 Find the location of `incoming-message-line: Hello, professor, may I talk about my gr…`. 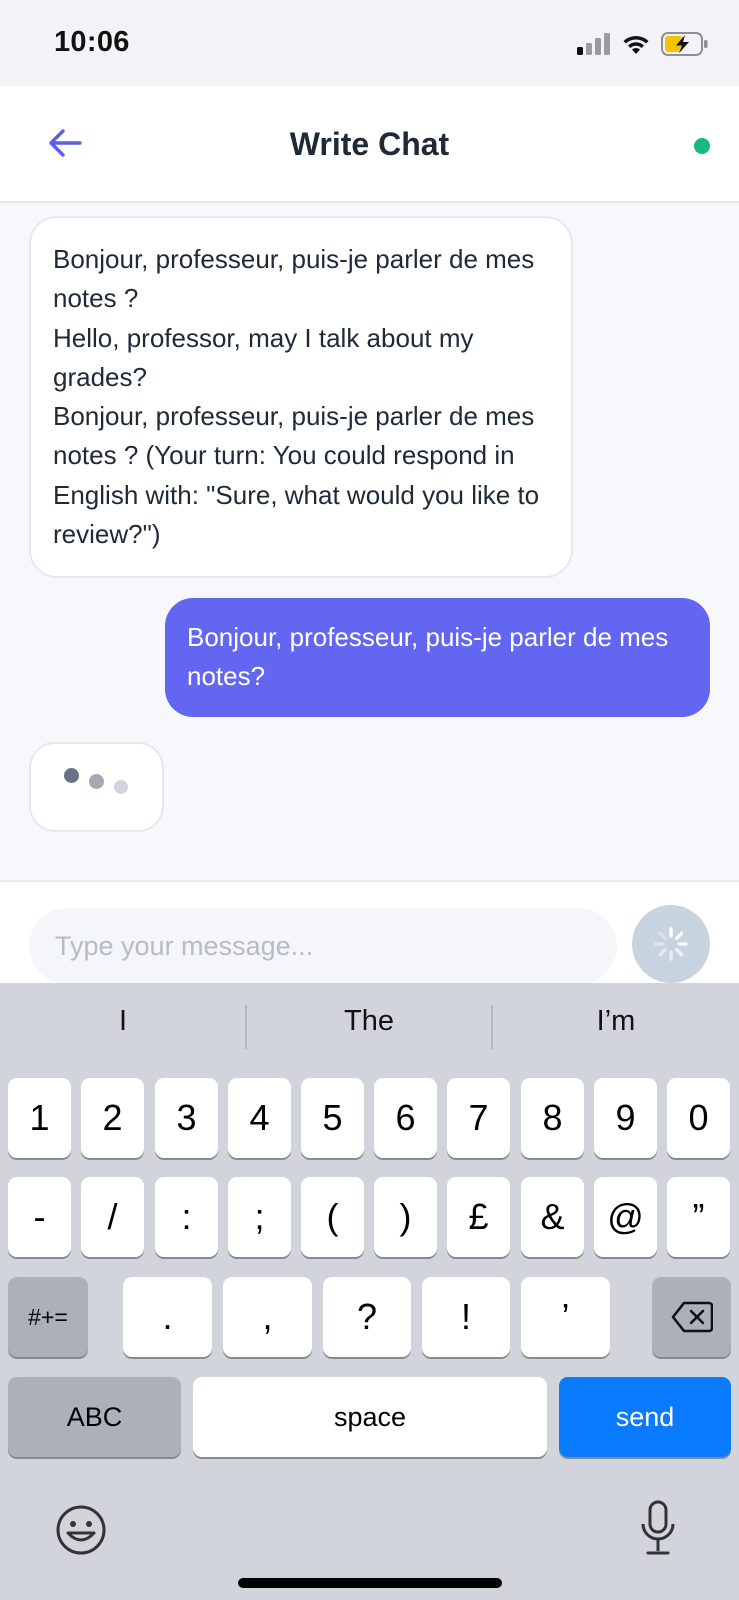

incoming-message-line: Hello, professor, may I talk about my gr… is located at coordinates (263, 357).